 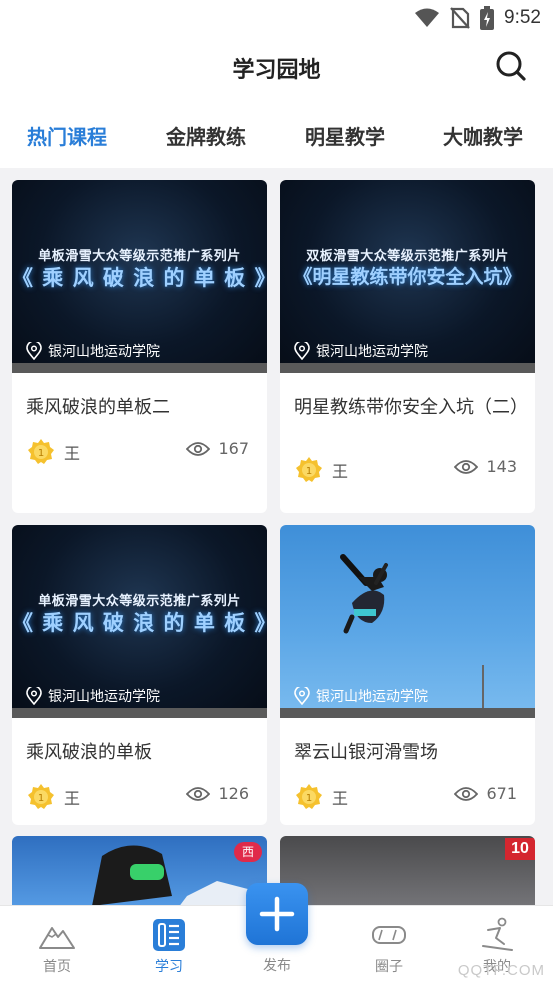 I want to click on skier-photo, so click(x=179, y=880).